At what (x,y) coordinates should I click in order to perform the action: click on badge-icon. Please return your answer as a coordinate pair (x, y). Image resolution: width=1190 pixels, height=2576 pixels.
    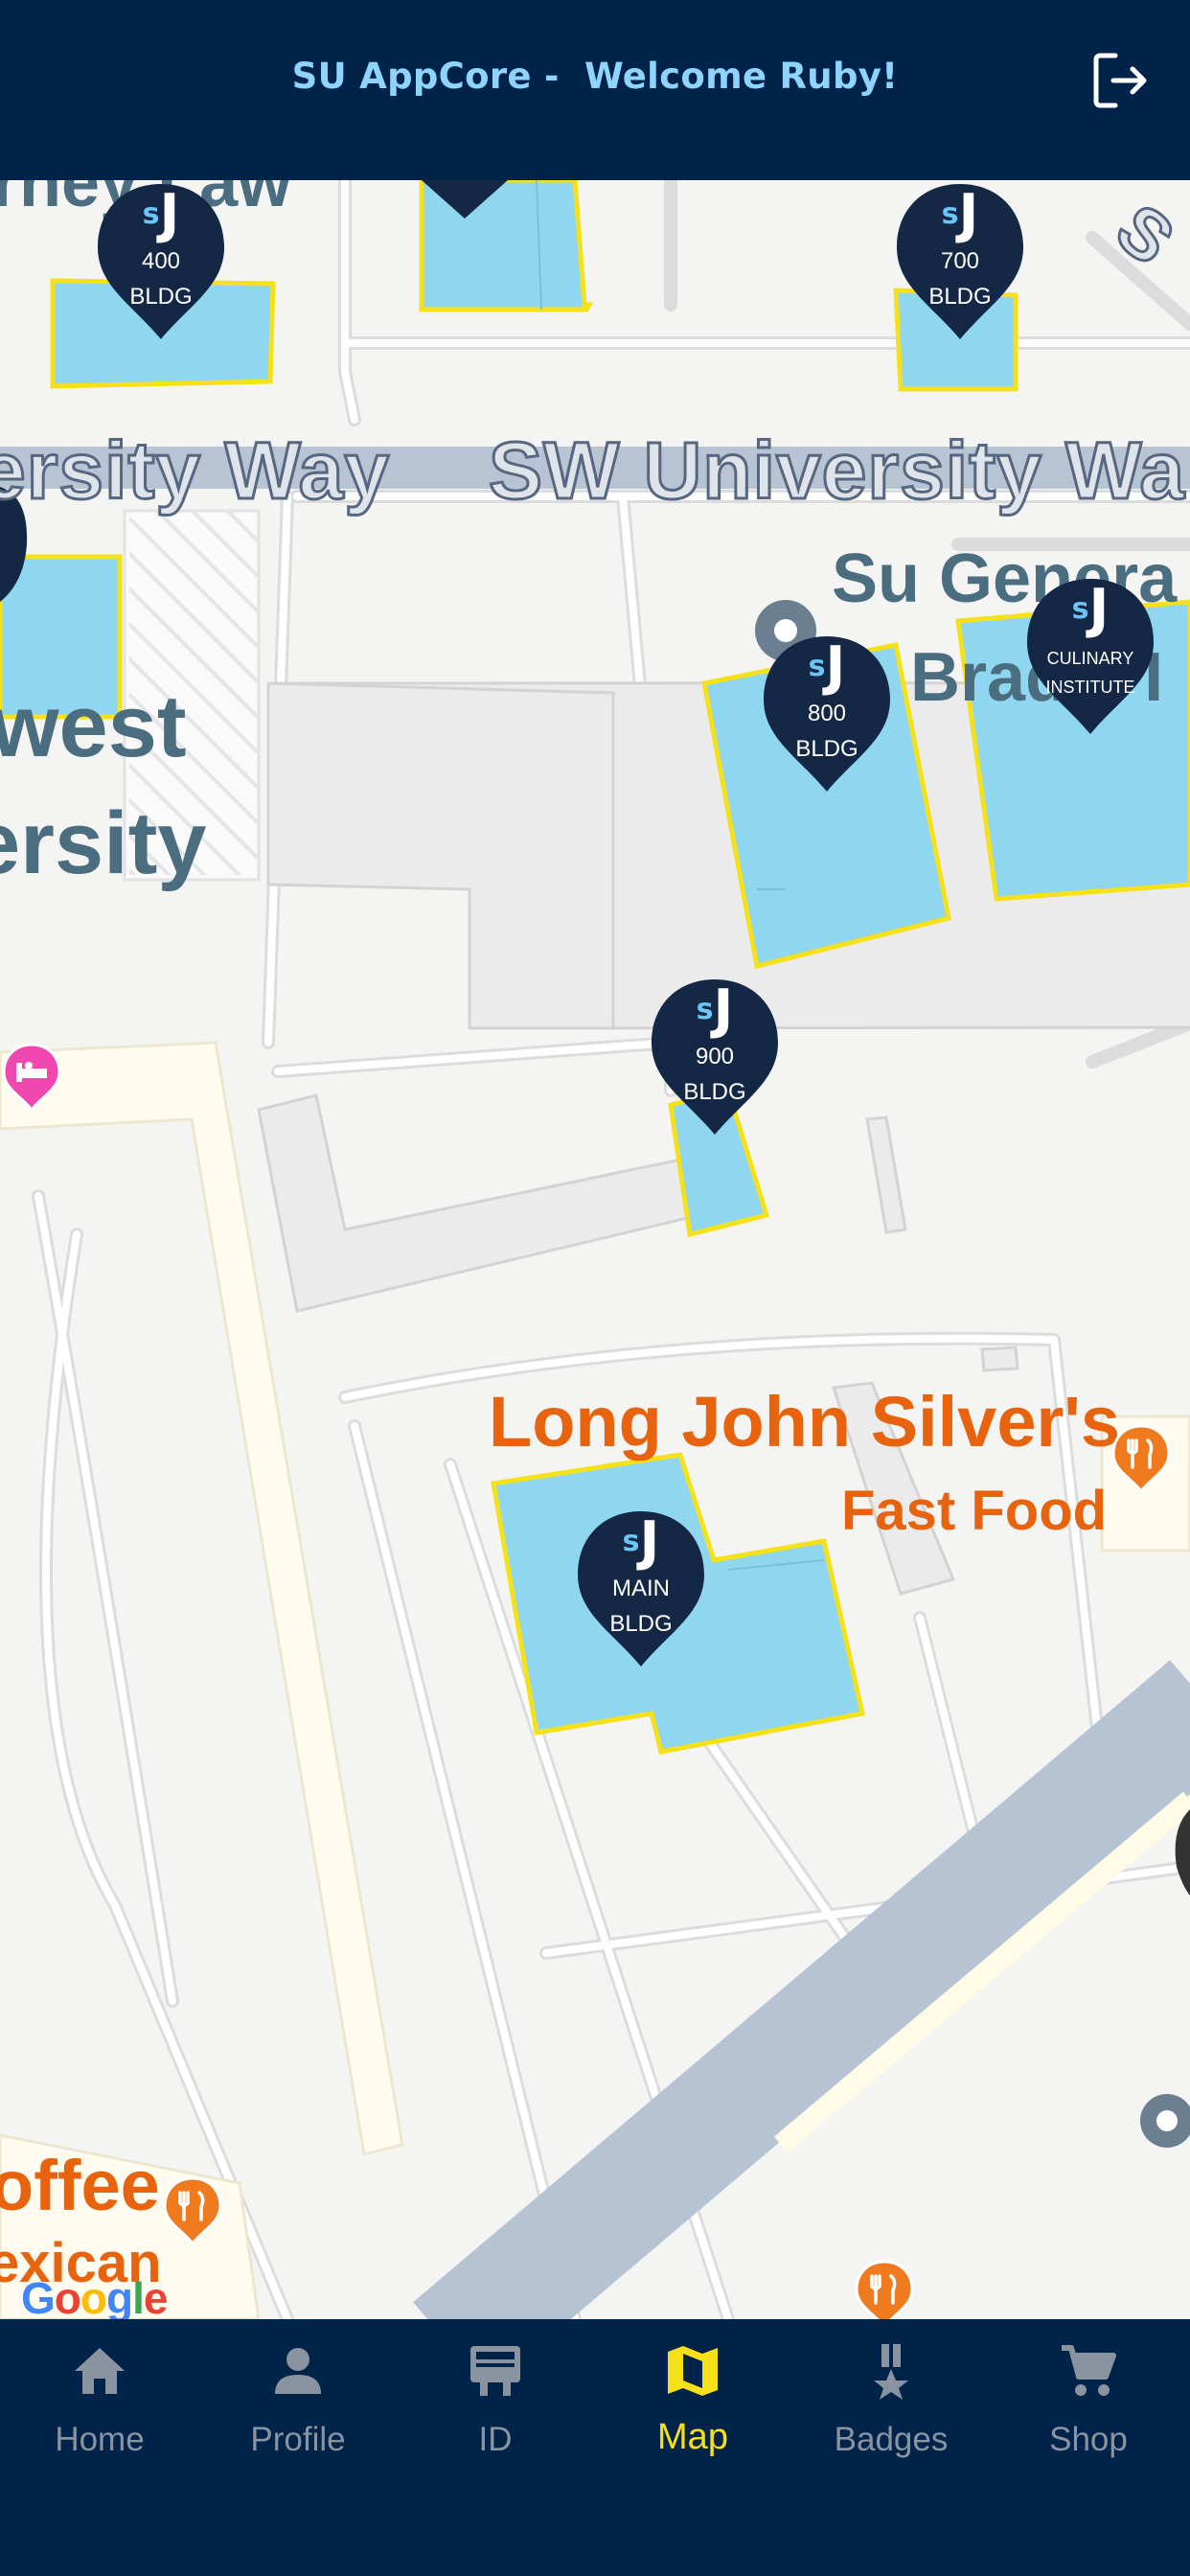
    Looking at the image, I should click on (891, 2372).